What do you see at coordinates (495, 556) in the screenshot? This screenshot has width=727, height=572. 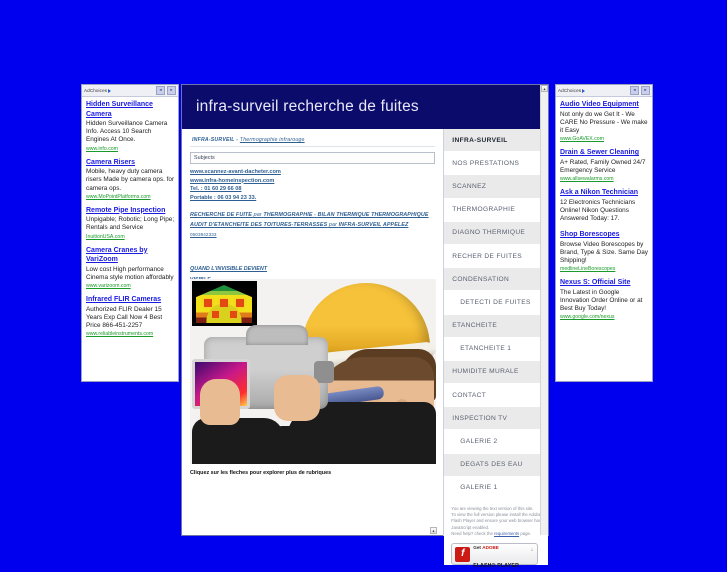 I see `get-flash-player-button: f Get ADOBE FLASH® PLAYER ↓` at bounding box center [495, 556].